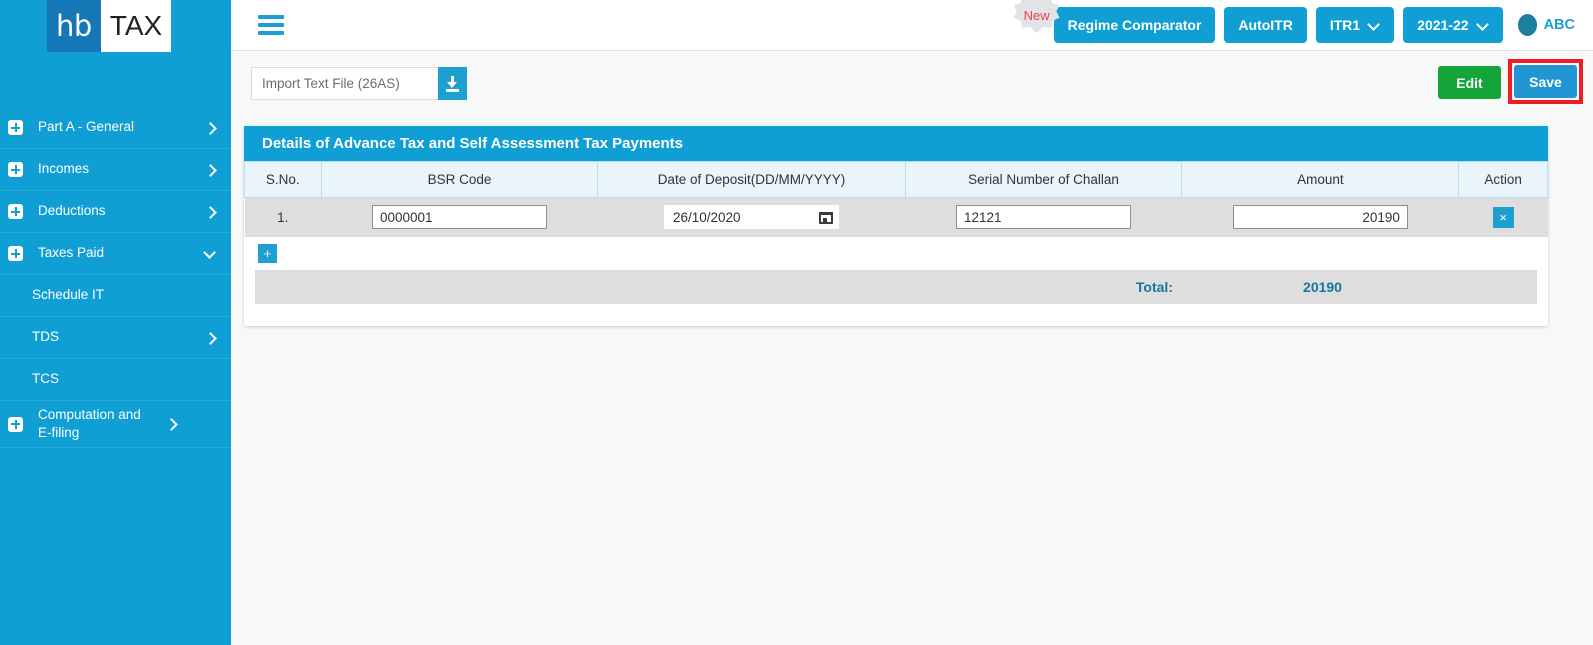 This screenshot has height=645, width=1593. I want to click on regime-comparator-wrapper: New Regime Comparator, so click(1114, 21).